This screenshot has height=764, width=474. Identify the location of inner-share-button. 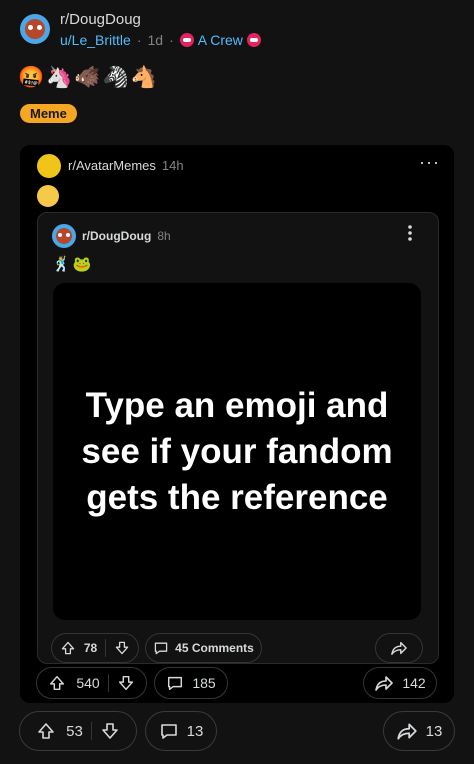
(399, 648).